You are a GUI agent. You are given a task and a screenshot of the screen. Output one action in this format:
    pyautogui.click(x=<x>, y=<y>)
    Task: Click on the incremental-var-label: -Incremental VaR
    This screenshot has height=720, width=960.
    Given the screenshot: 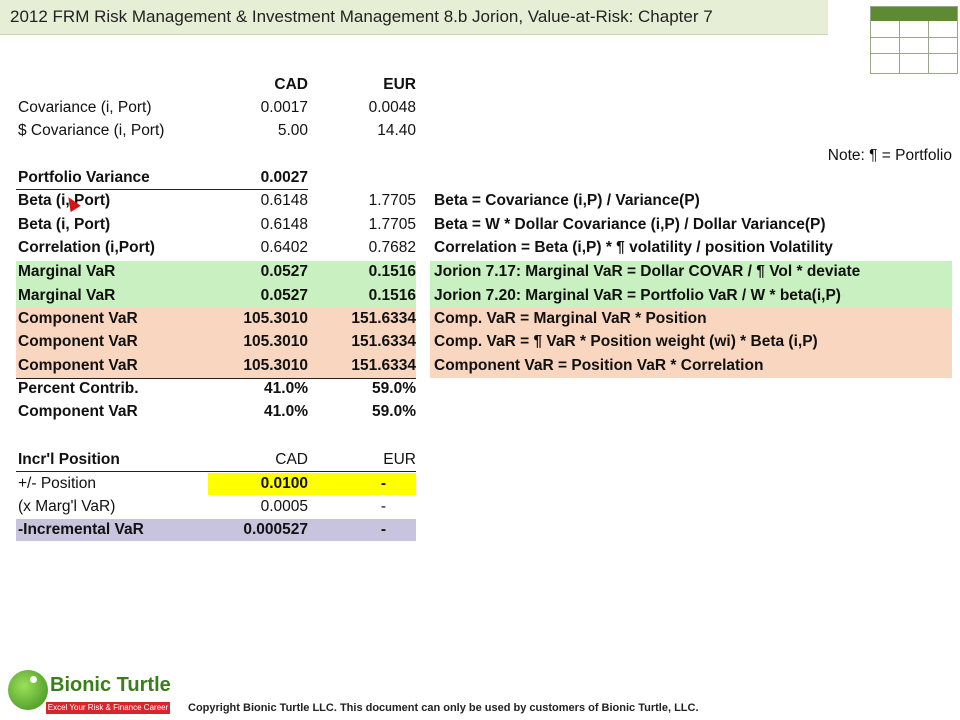 What is the action you would take?
    pyautogui.click(x=81, y=529)
    